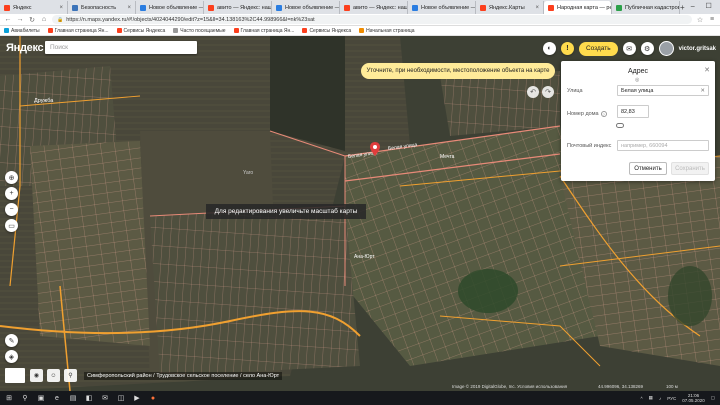  What do you see at coordinates (375, 149) in the screenshot?
I see `location-marker-icon` at bounding box center [375, 149].